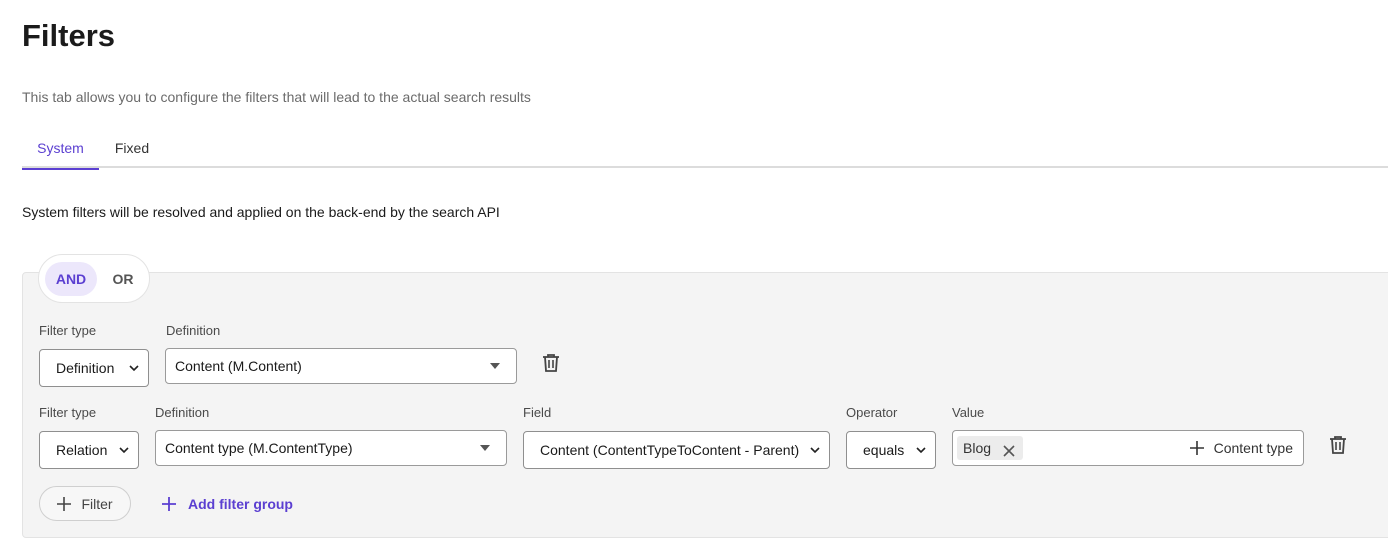 The image size is (1388, 546). What do you see at coordinates (259, 448) in the screenshot?
I see `row2-definition-value: Content type (M.ContentType)` at bounding box center [259, 448].